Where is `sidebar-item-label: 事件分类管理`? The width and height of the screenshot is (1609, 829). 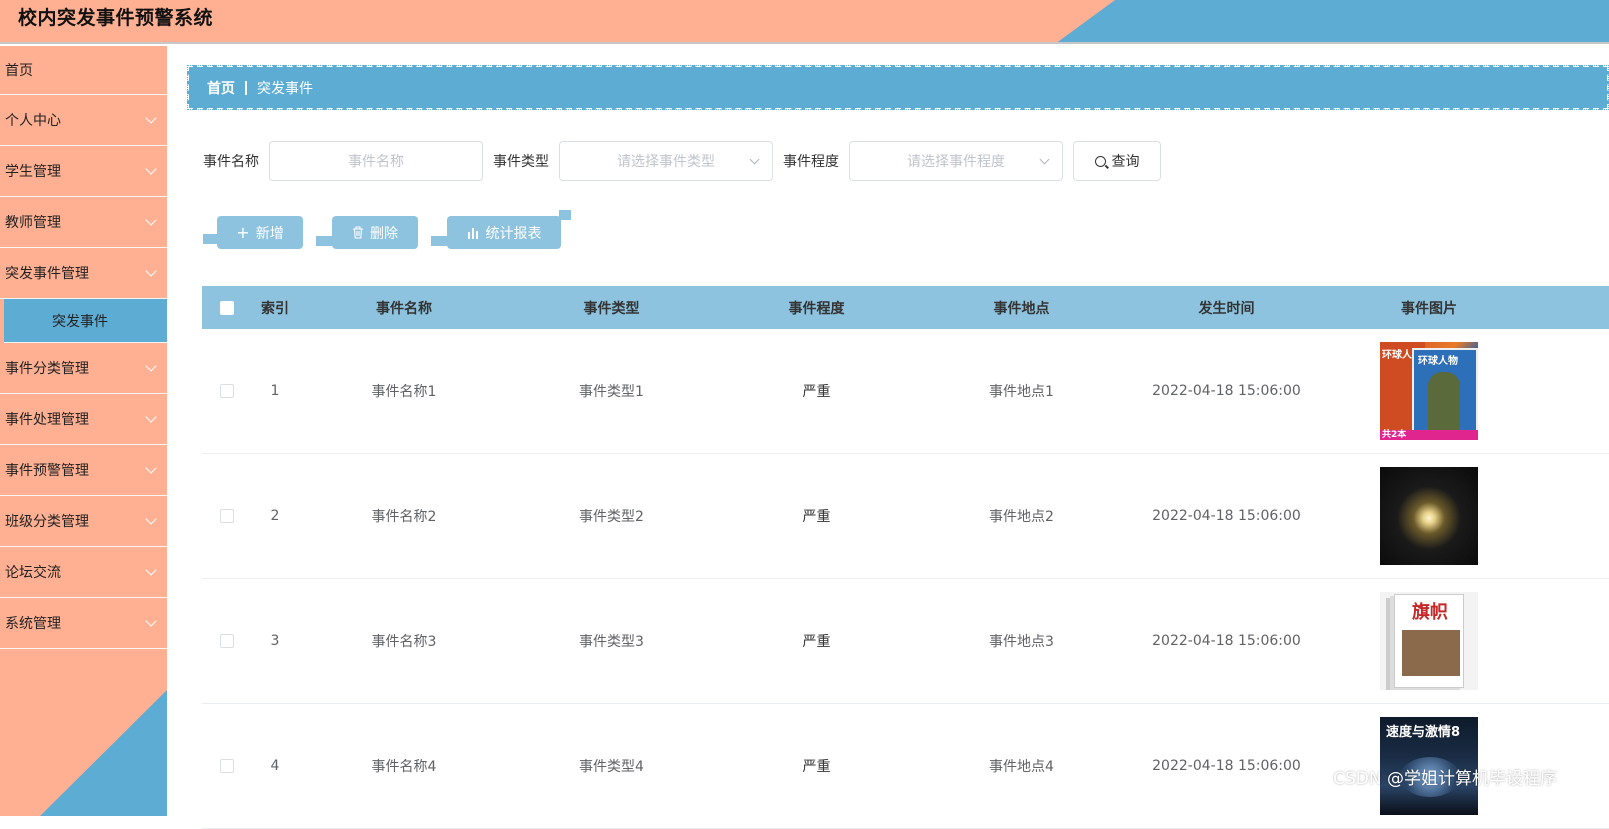
sidebar-item-label: 事件分类管理 is located at coordinates (47, 369).